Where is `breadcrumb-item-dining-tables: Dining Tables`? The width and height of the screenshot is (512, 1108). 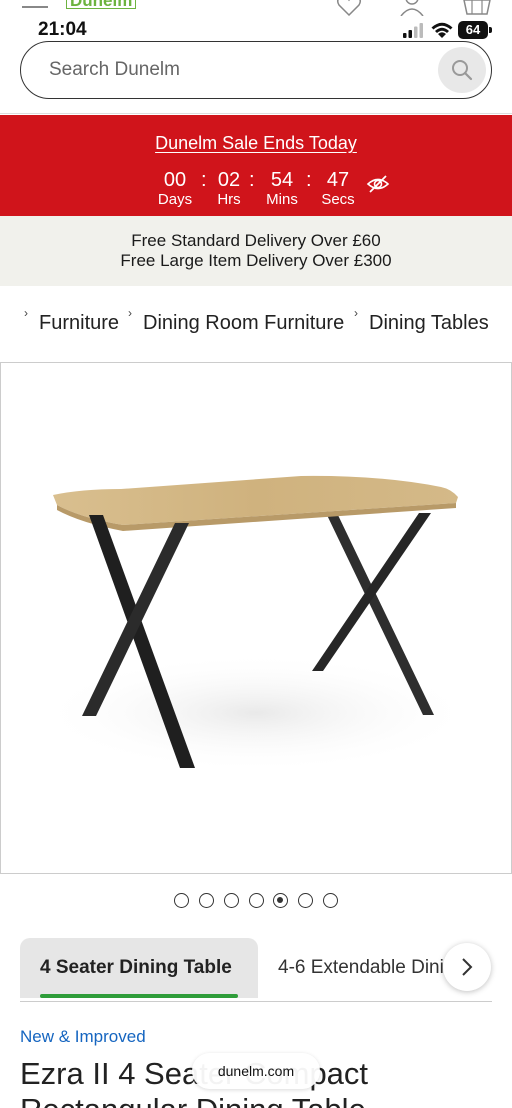 breadcrumb-item-dining-tables: Dining Tables is located at coordinates (429, 323).